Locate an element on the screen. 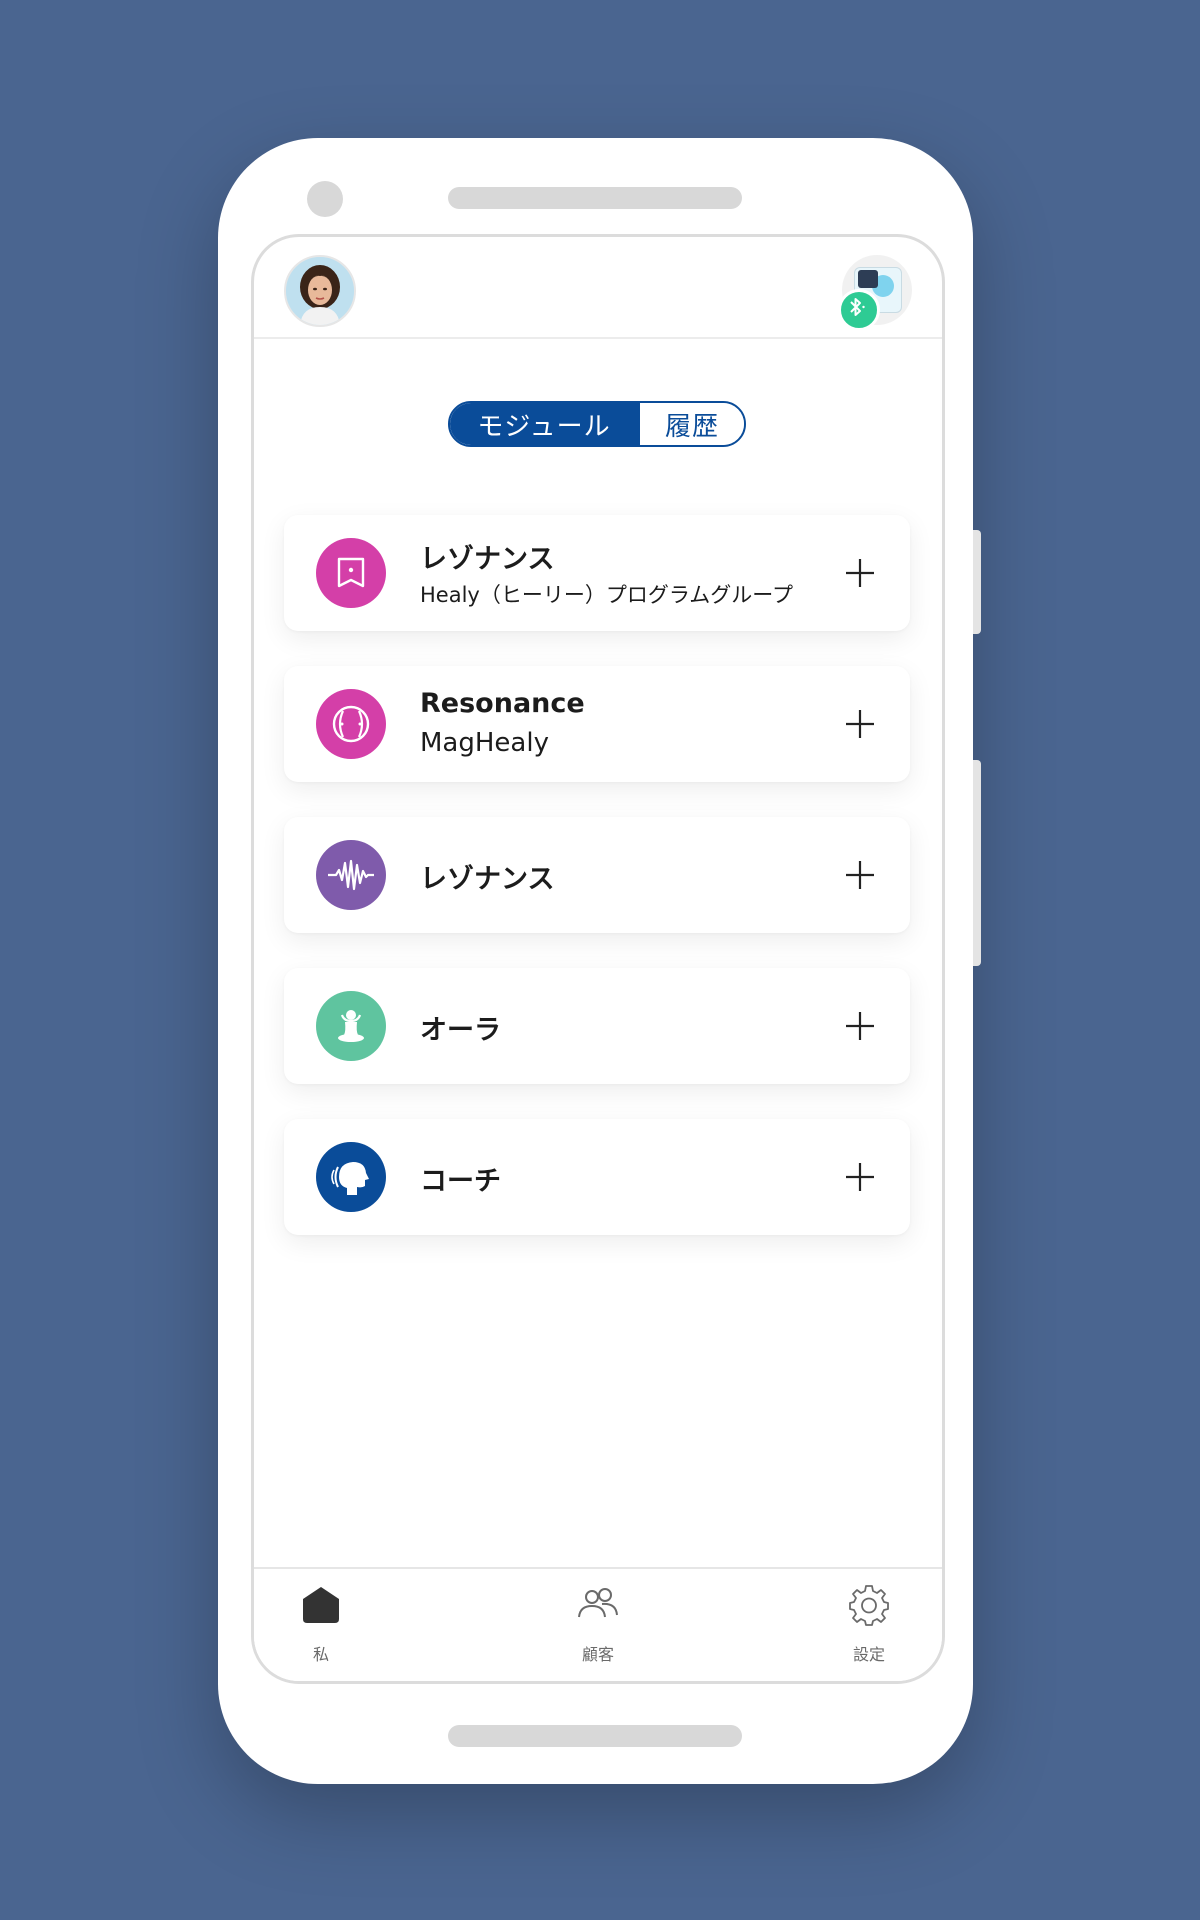 This screenshot has width=1200, height=1920. phone-home-bar is located at coordinates (595, 1736).